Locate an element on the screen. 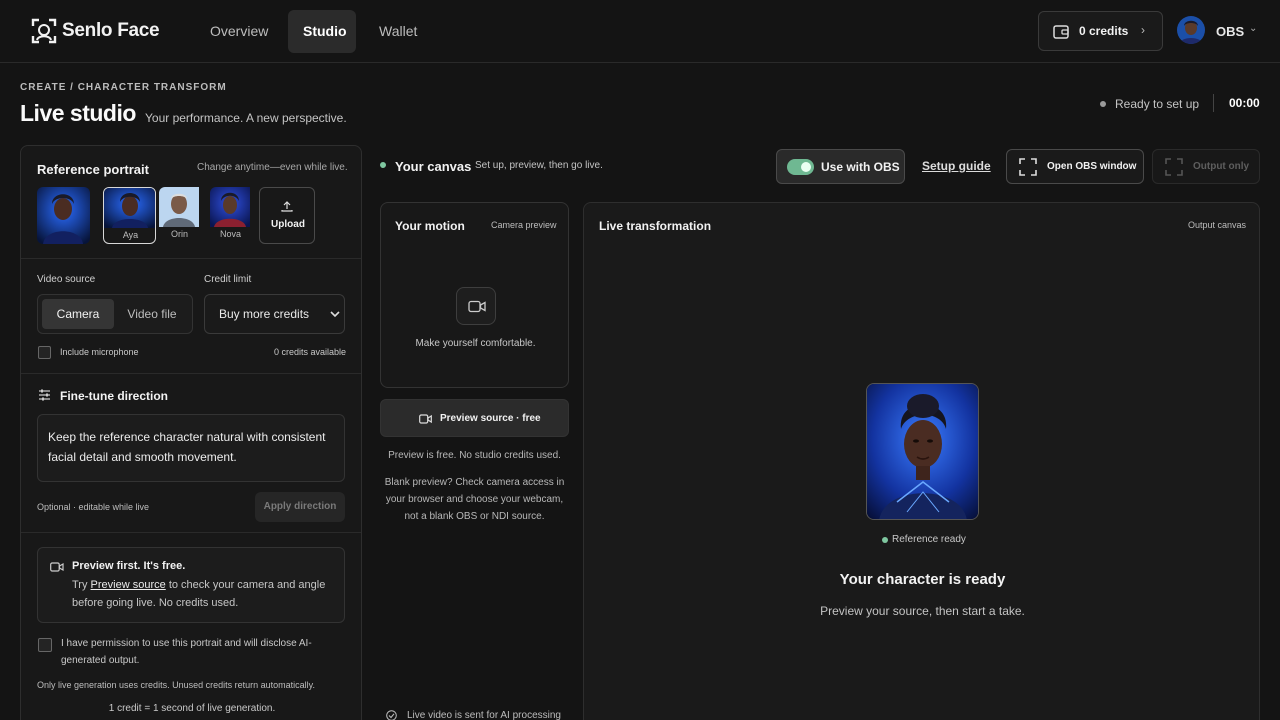  user-name: OBS is located at coordinates (1230, 31).